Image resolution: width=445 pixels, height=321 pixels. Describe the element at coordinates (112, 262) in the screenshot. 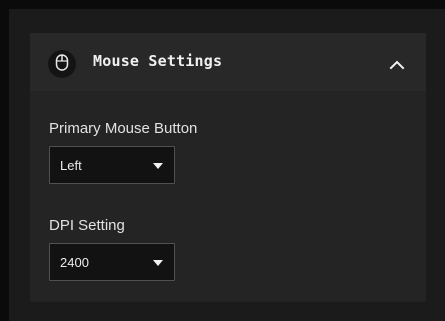

I see `dpi-setting-select: 2400` at that location.